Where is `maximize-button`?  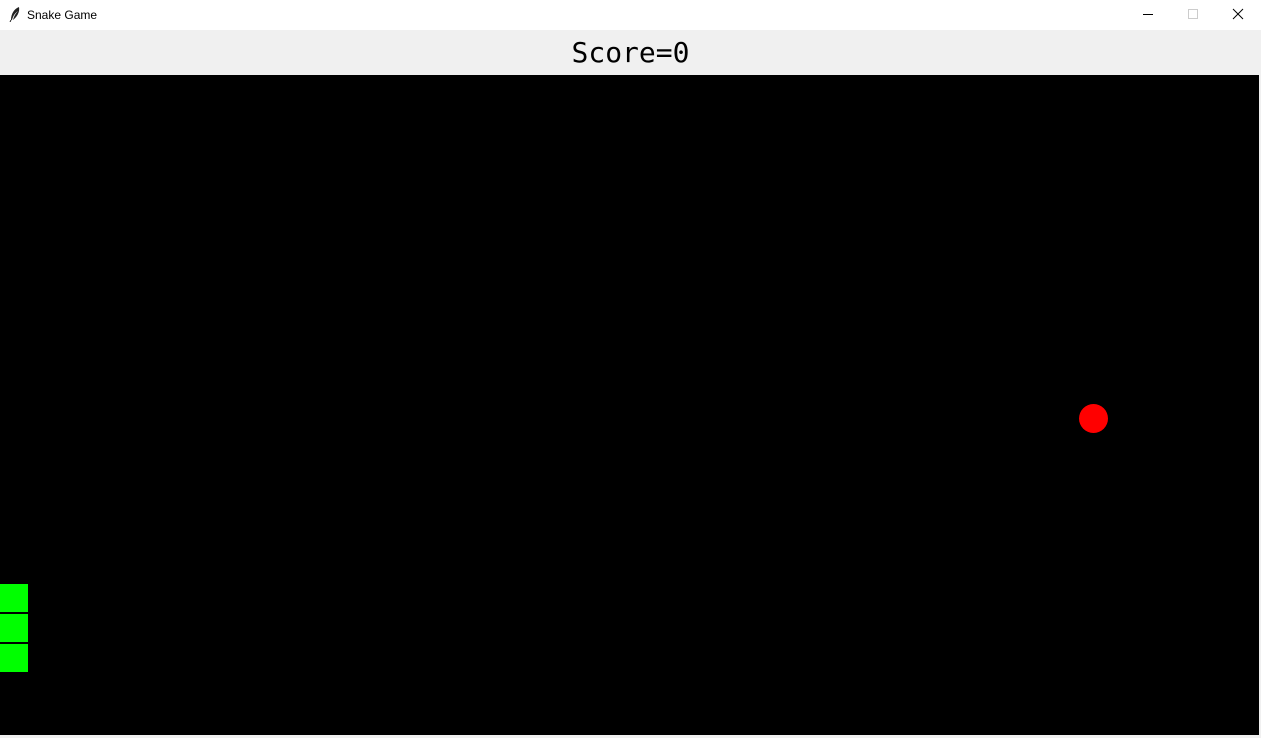
maximize-button is located at coordinates (1193, 14).